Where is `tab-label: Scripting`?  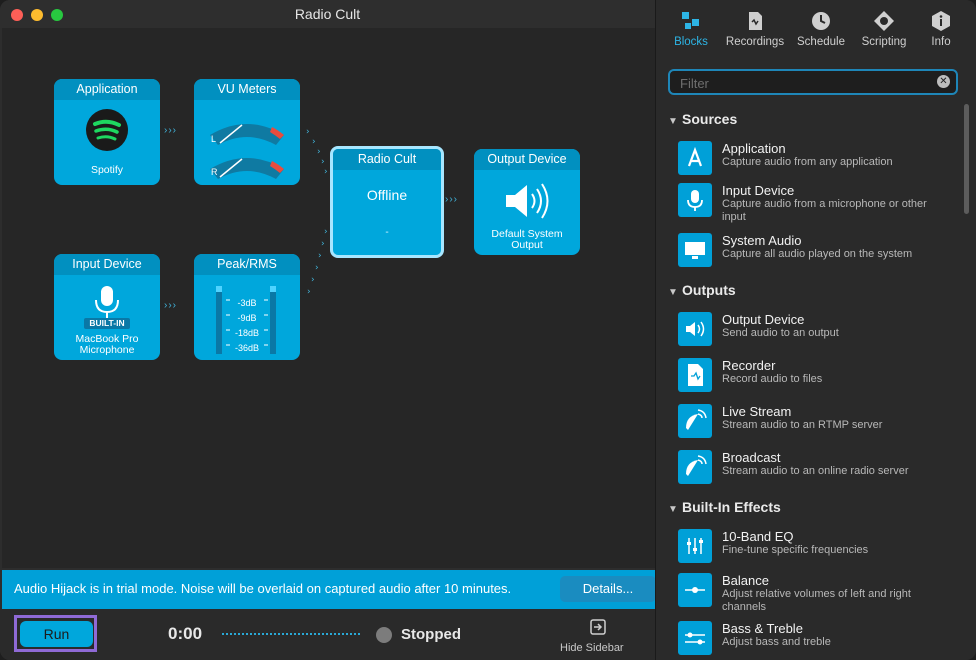 tab-label: Scripting is located at coordinates (884, 42).